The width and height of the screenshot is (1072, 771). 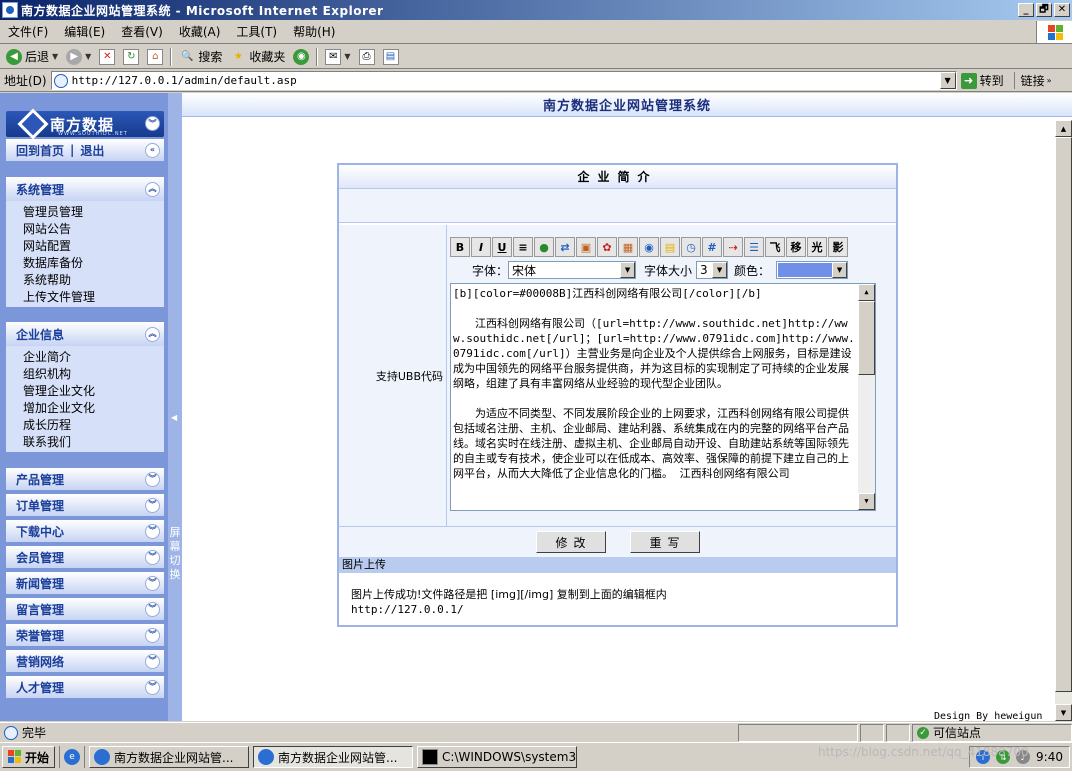 What do you see at coordinates (502, 247) in the screenshot?
I see `underline-button: U` at bounding box center [502, 247].